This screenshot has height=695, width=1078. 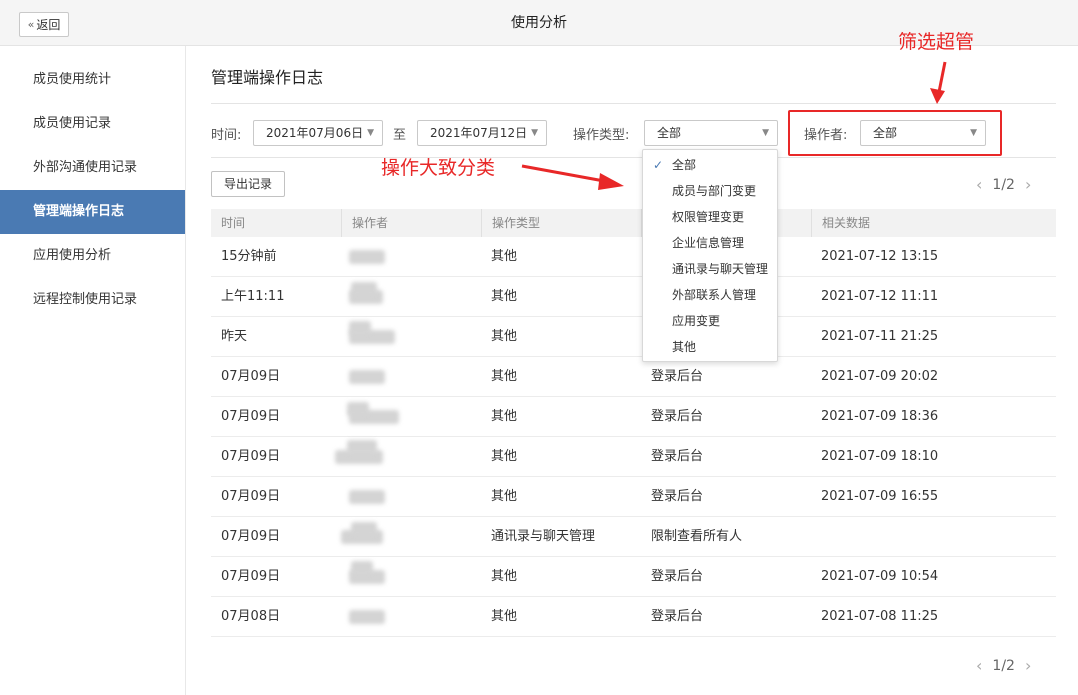 What do you see at coordinates (710, 165) in the screenshot?
I see `dropdown-option-all: ✓ 全部` at bounding box center [710, 165].